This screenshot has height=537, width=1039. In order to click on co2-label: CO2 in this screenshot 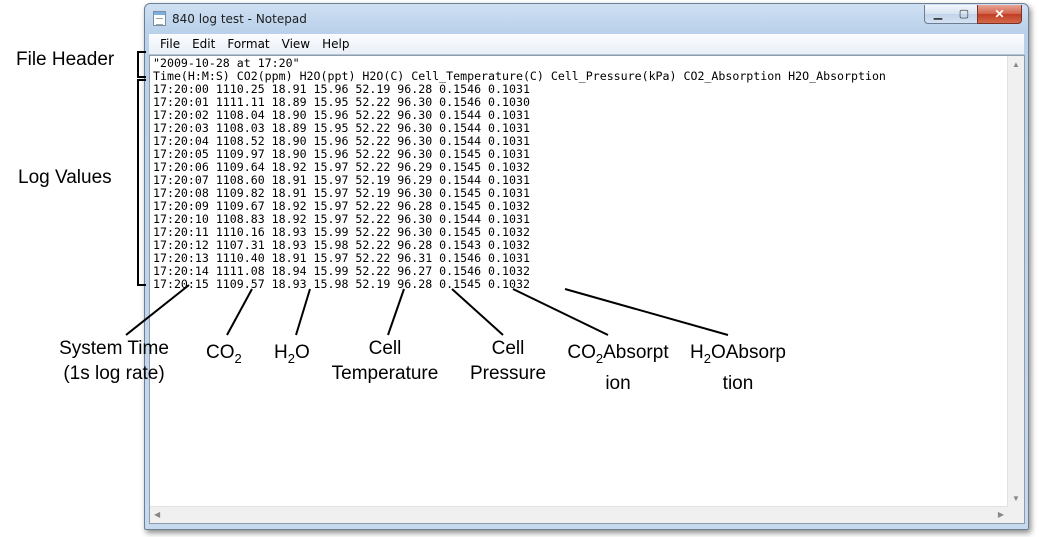, I will do `click(224, 354)`.